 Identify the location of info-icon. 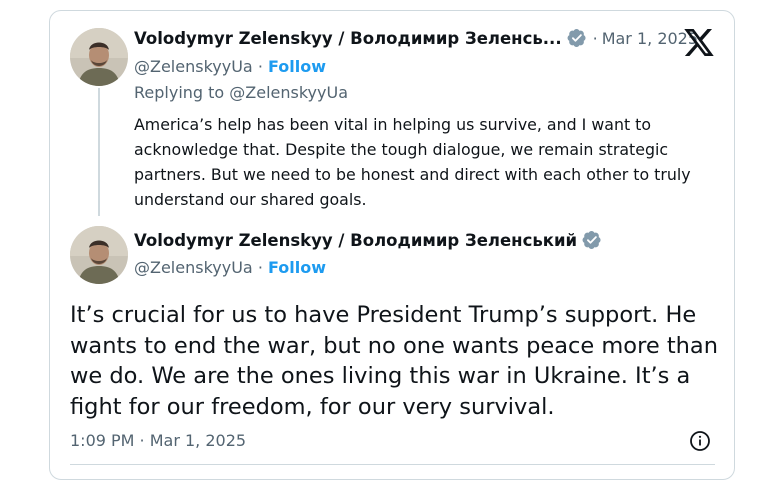
(700, 441).